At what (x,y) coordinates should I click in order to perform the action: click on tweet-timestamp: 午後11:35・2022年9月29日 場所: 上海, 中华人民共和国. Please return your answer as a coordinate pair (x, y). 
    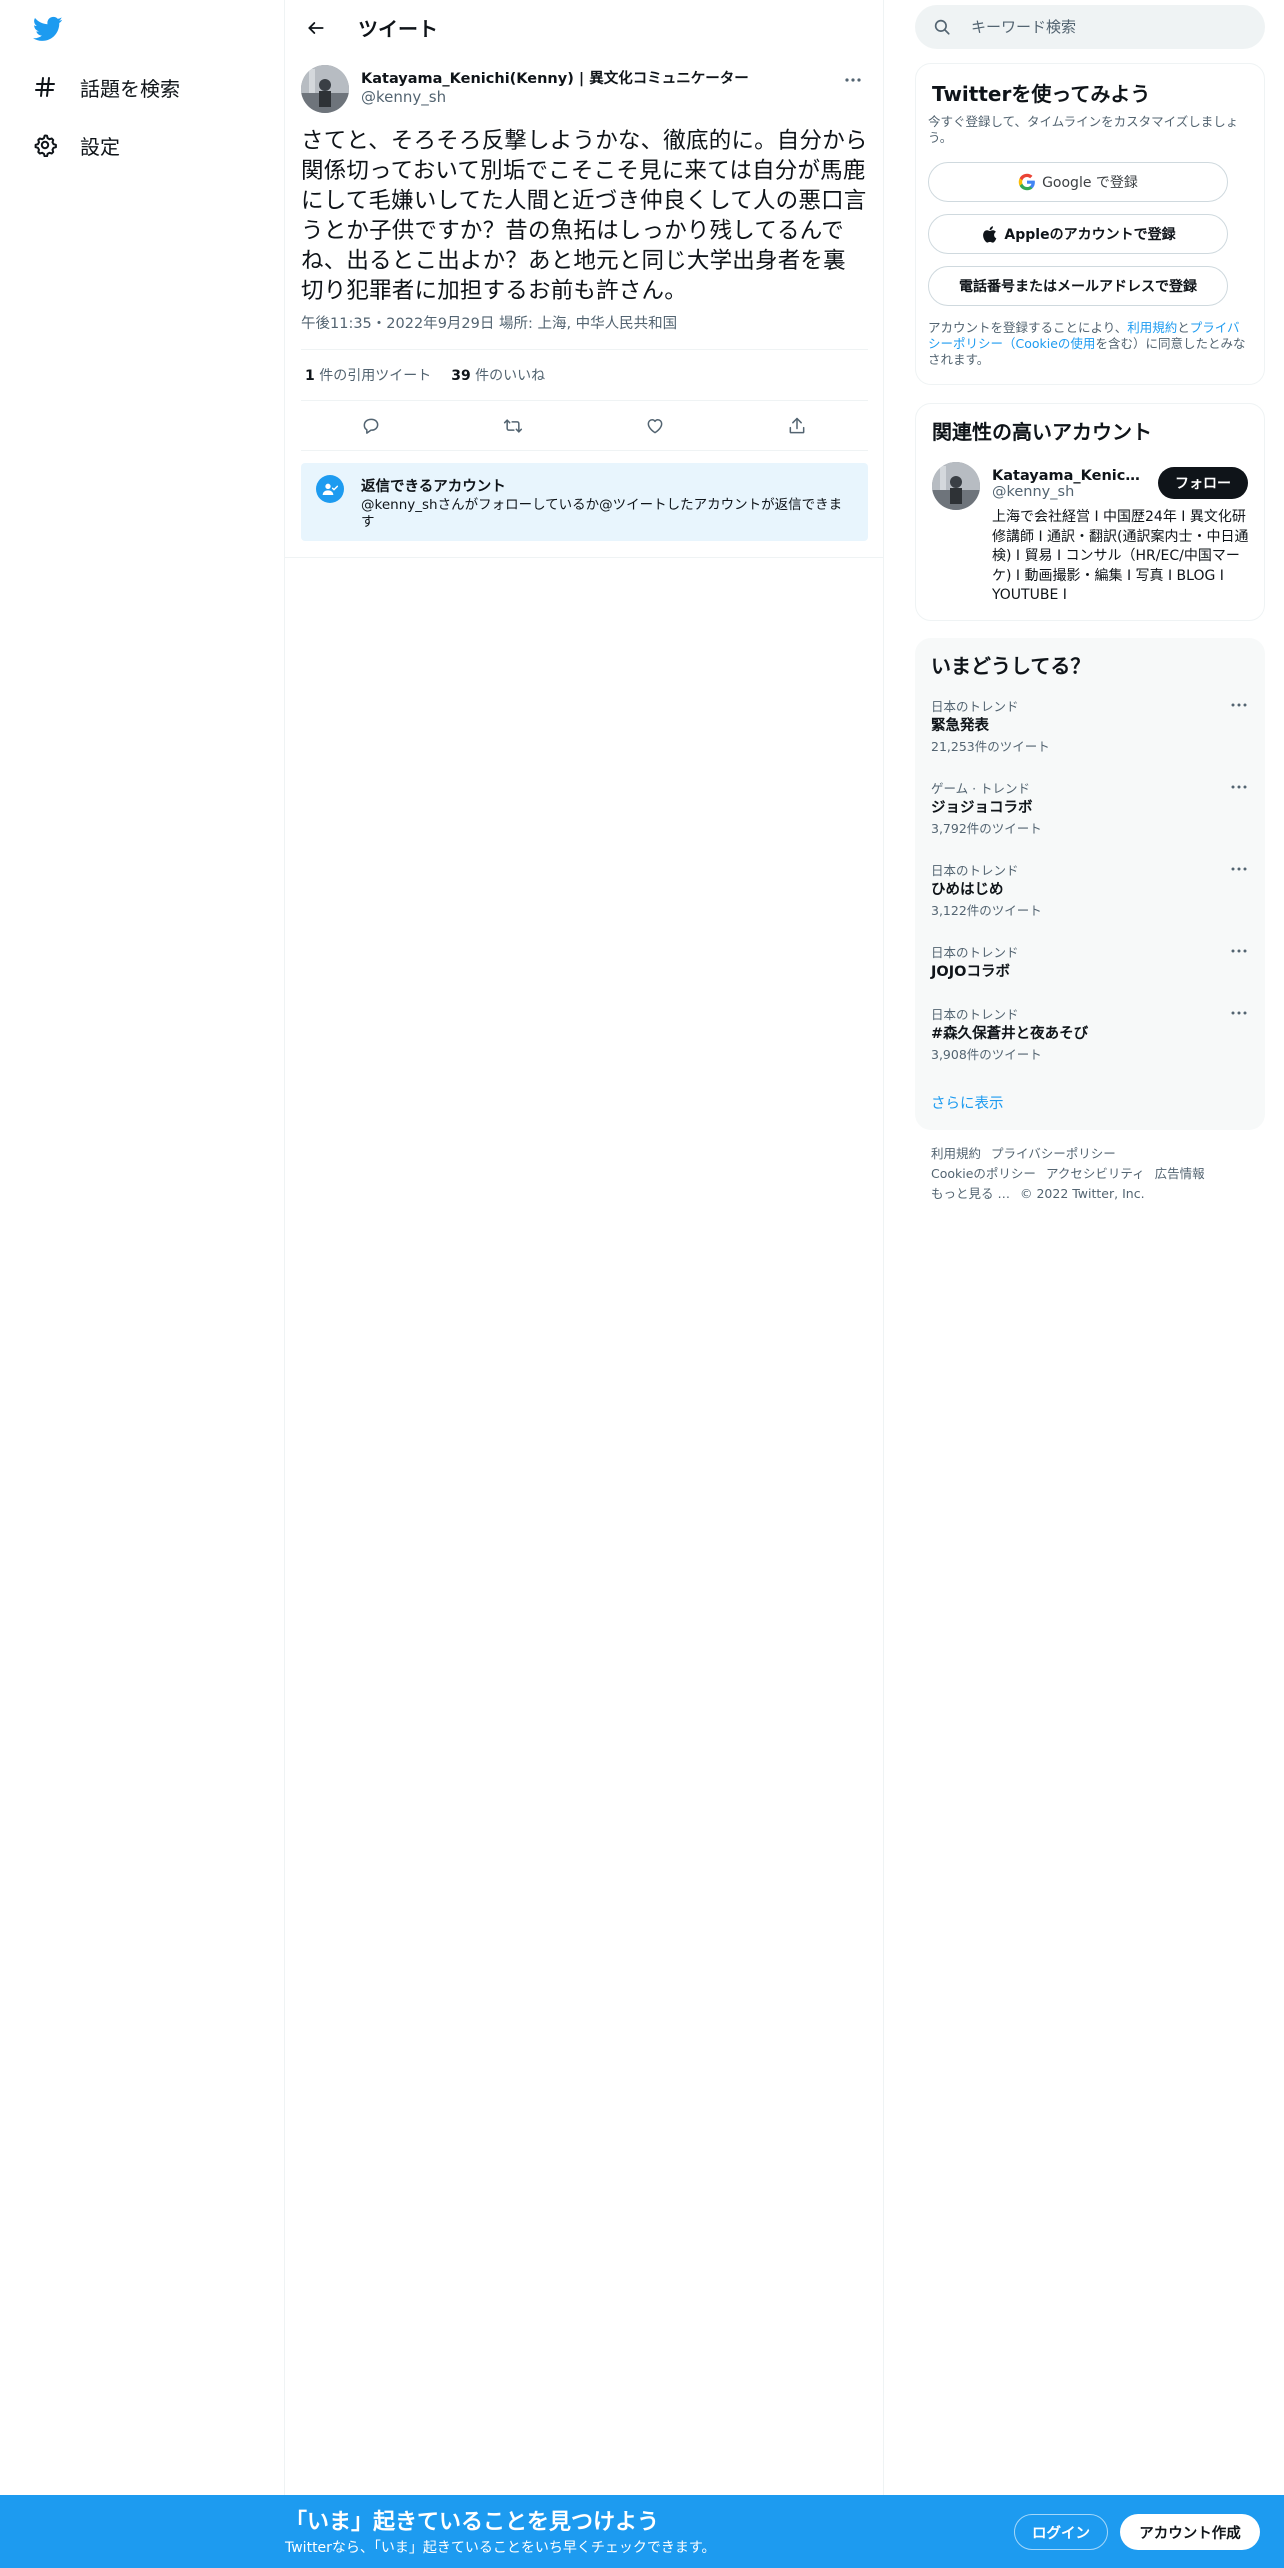
    Looking at the image, I should click on (489, 322).